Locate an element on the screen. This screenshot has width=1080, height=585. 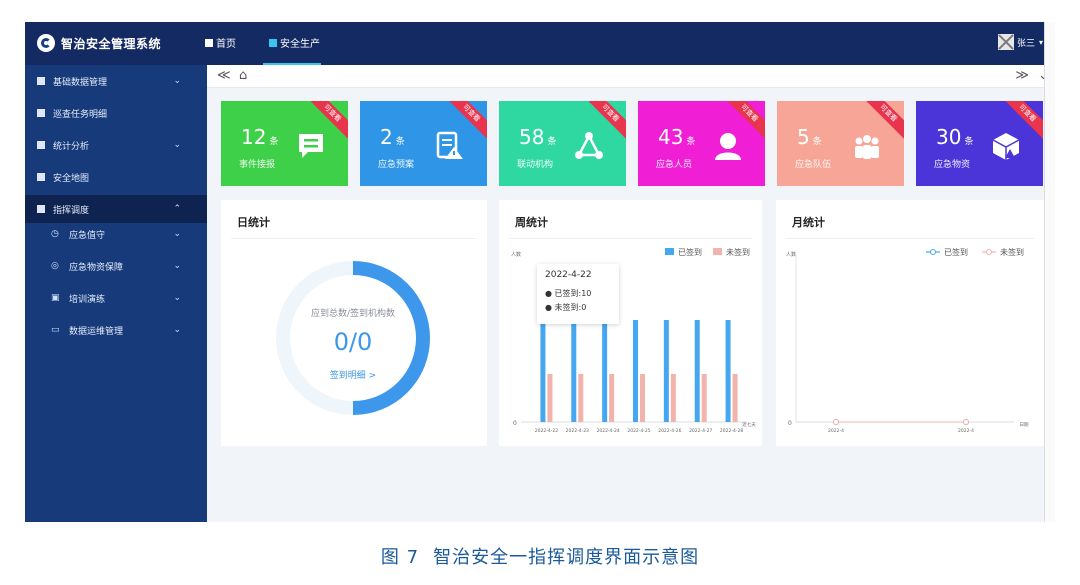
user-menu: 张三 ▾ is located at coordinates (1020, 42).